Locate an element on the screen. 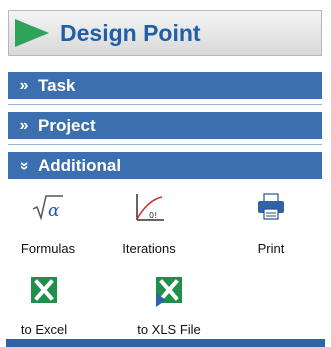  section-task: » Task is located at coordinates (165, 85).